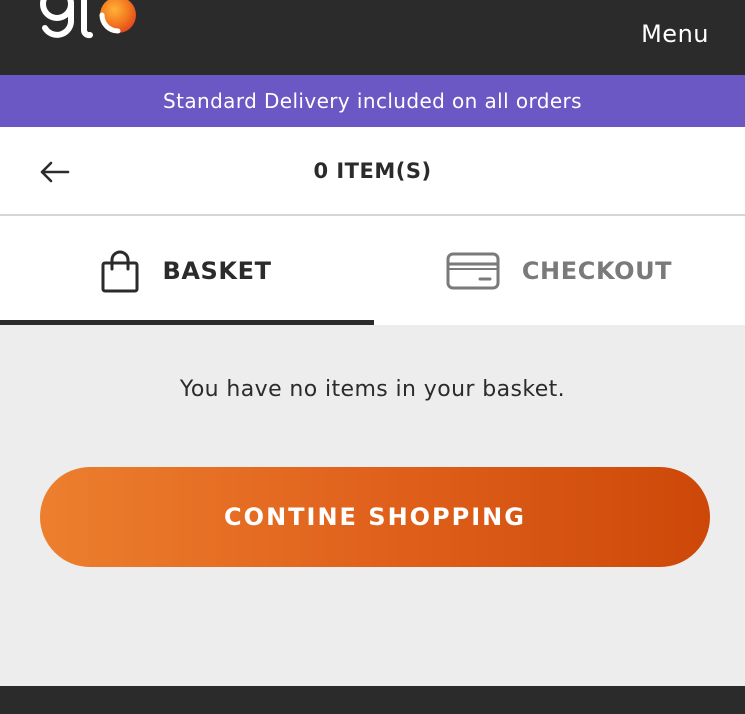 The height and width of the screenshot is (714, 745). Describe the element at coordinates (217, 270) in the screenshot. I see `tab-label-basket: BASKET` at that location.